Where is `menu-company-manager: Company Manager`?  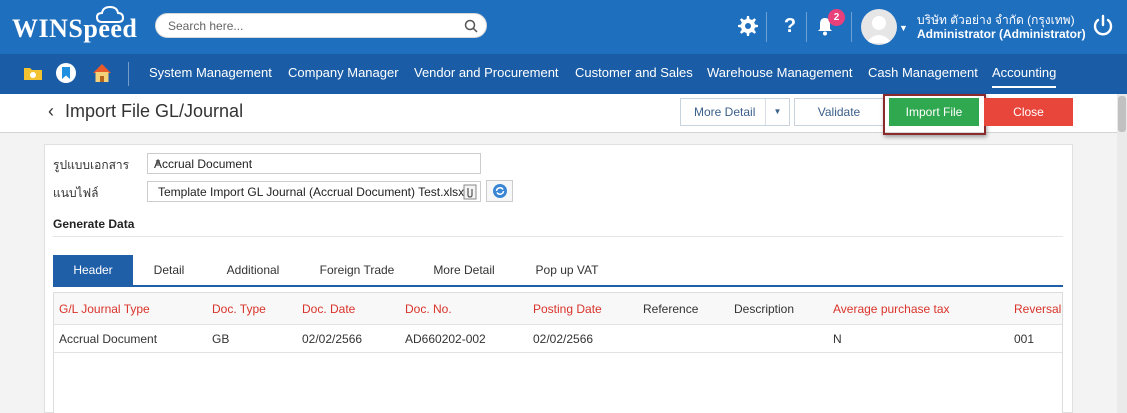
menu-company-manager: Company Manager is located at coordinates (343, 72).